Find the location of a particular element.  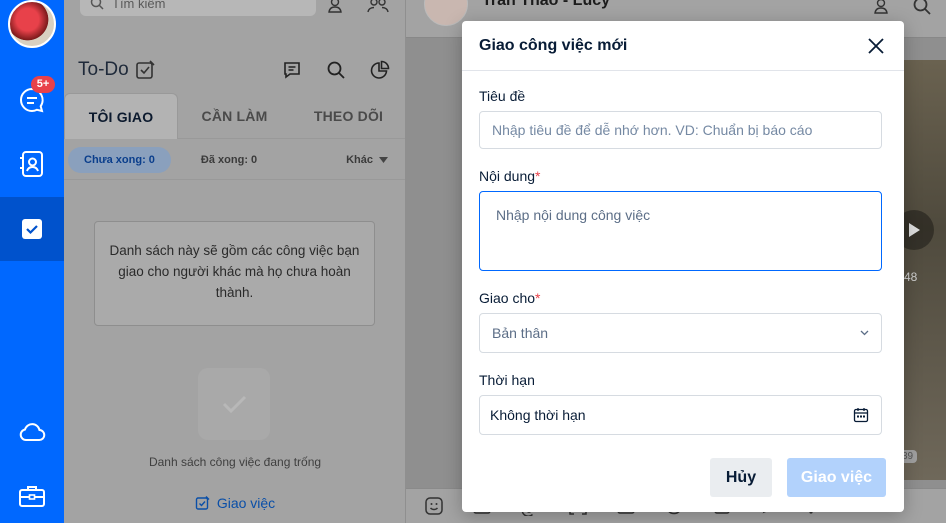

todo-tabs: TÔI GIAO CẦN LÀM THEO DÕI is located at coordinates (234, 116).